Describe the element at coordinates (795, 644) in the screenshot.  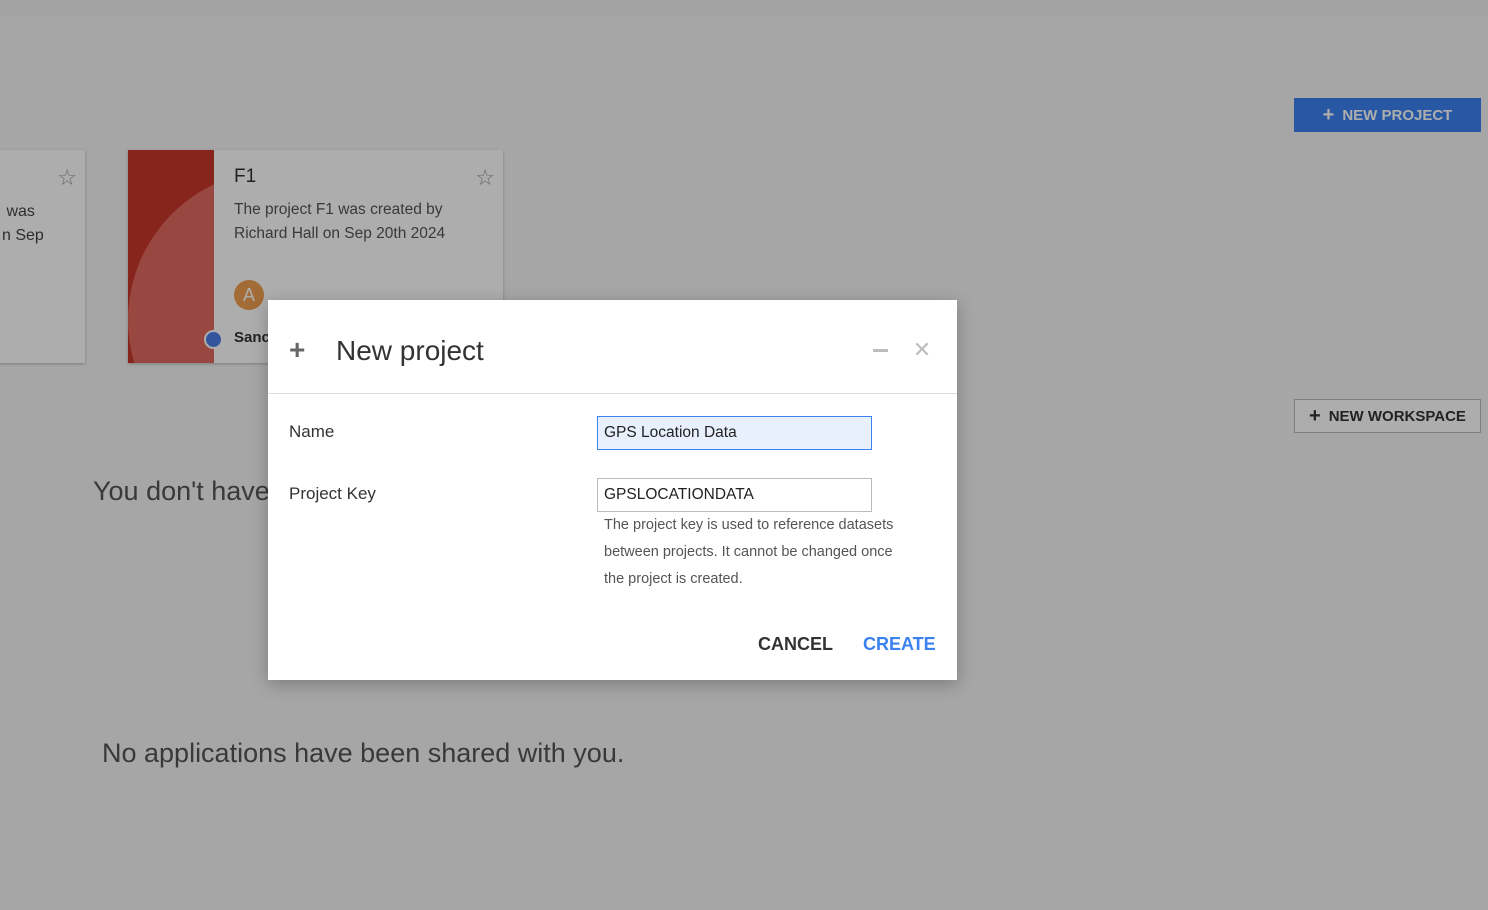
I see `cancel-button: CANCEL` at that location.